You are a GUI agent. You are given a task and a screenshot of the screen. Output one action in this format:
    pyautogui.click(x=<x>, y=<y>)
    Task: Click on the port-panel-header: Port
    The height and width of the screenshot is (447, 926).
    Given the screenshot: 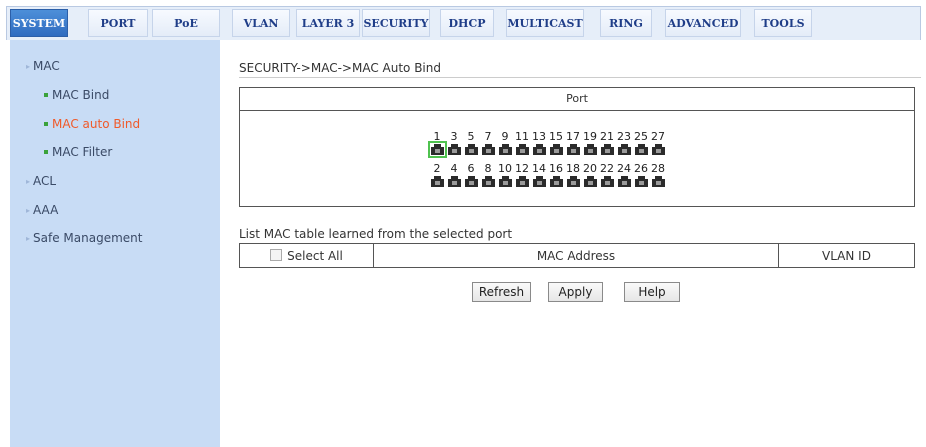 What is the action you would take?
    pyautogui.click(x=577, y=99)
    